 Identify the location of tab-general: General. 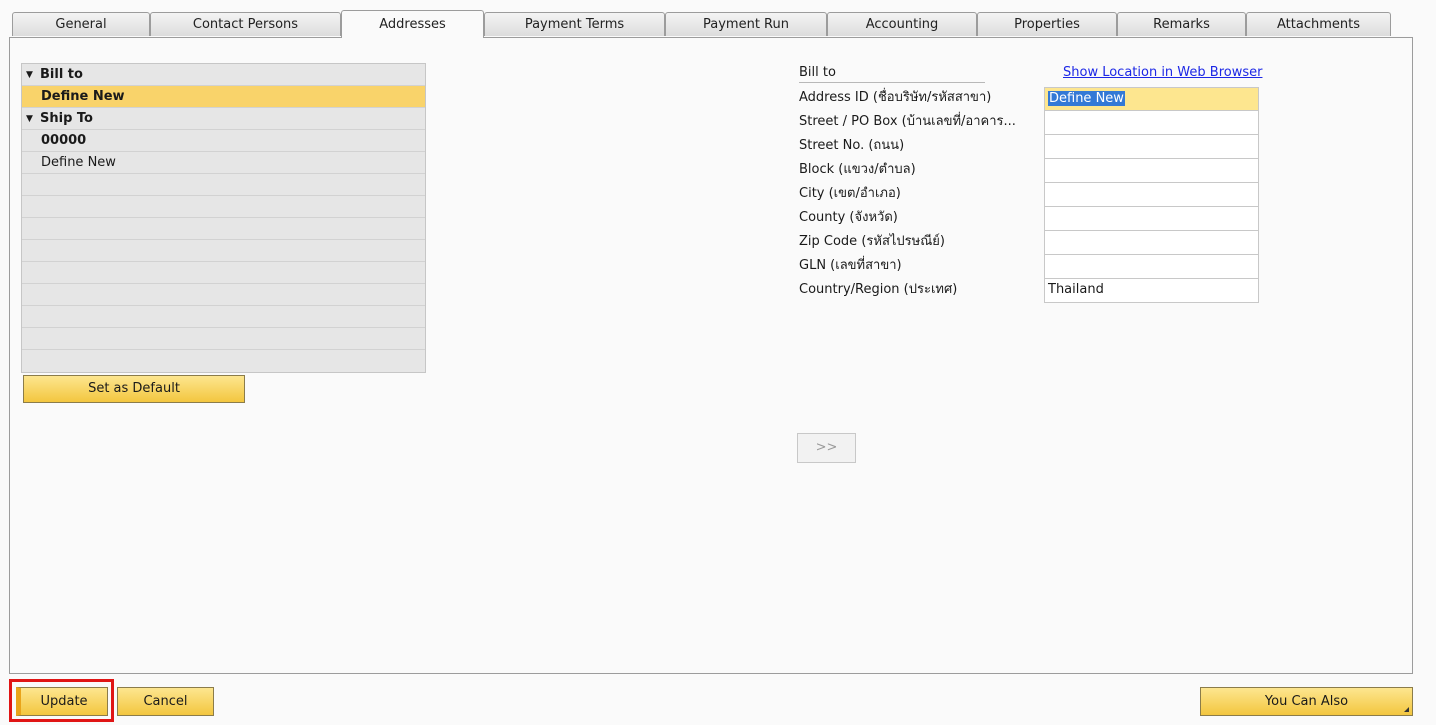
(81, 24).